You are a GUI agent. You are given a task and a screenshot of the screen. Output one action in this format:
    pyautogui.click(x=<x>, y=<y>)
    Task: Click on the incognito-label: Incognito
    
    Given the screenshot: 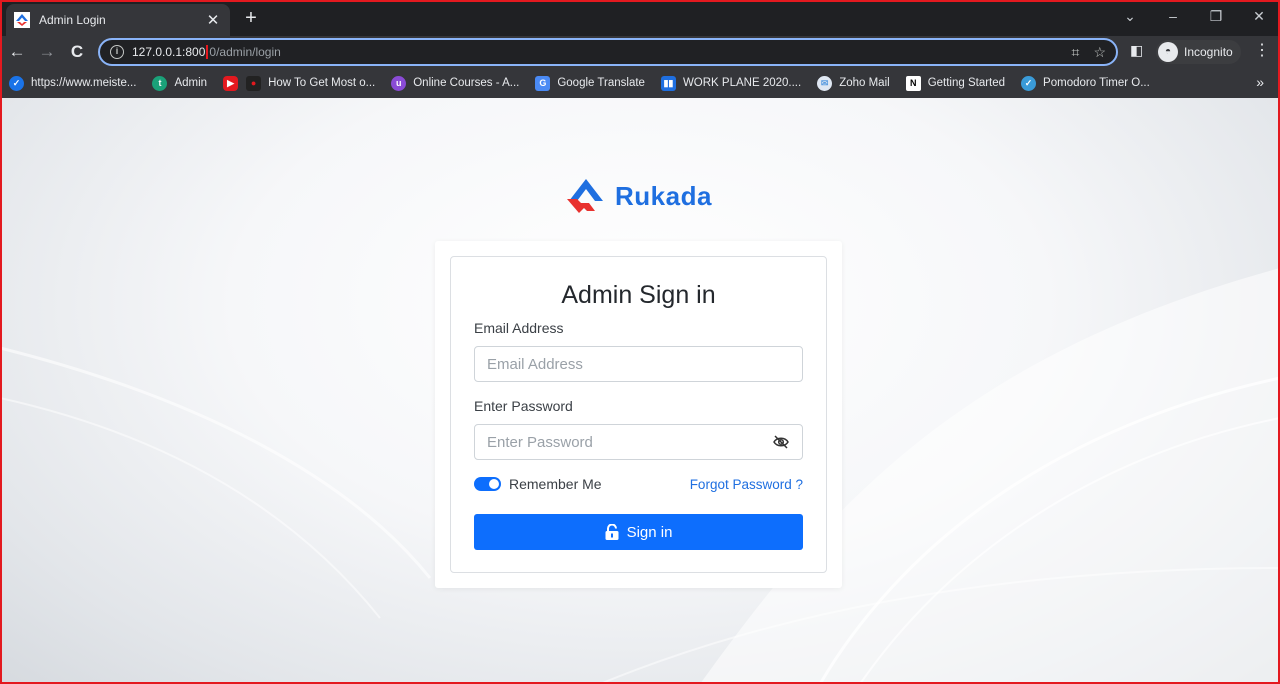 What is the action you would take?
    pyautogui.click(x=1208, y=52)
    